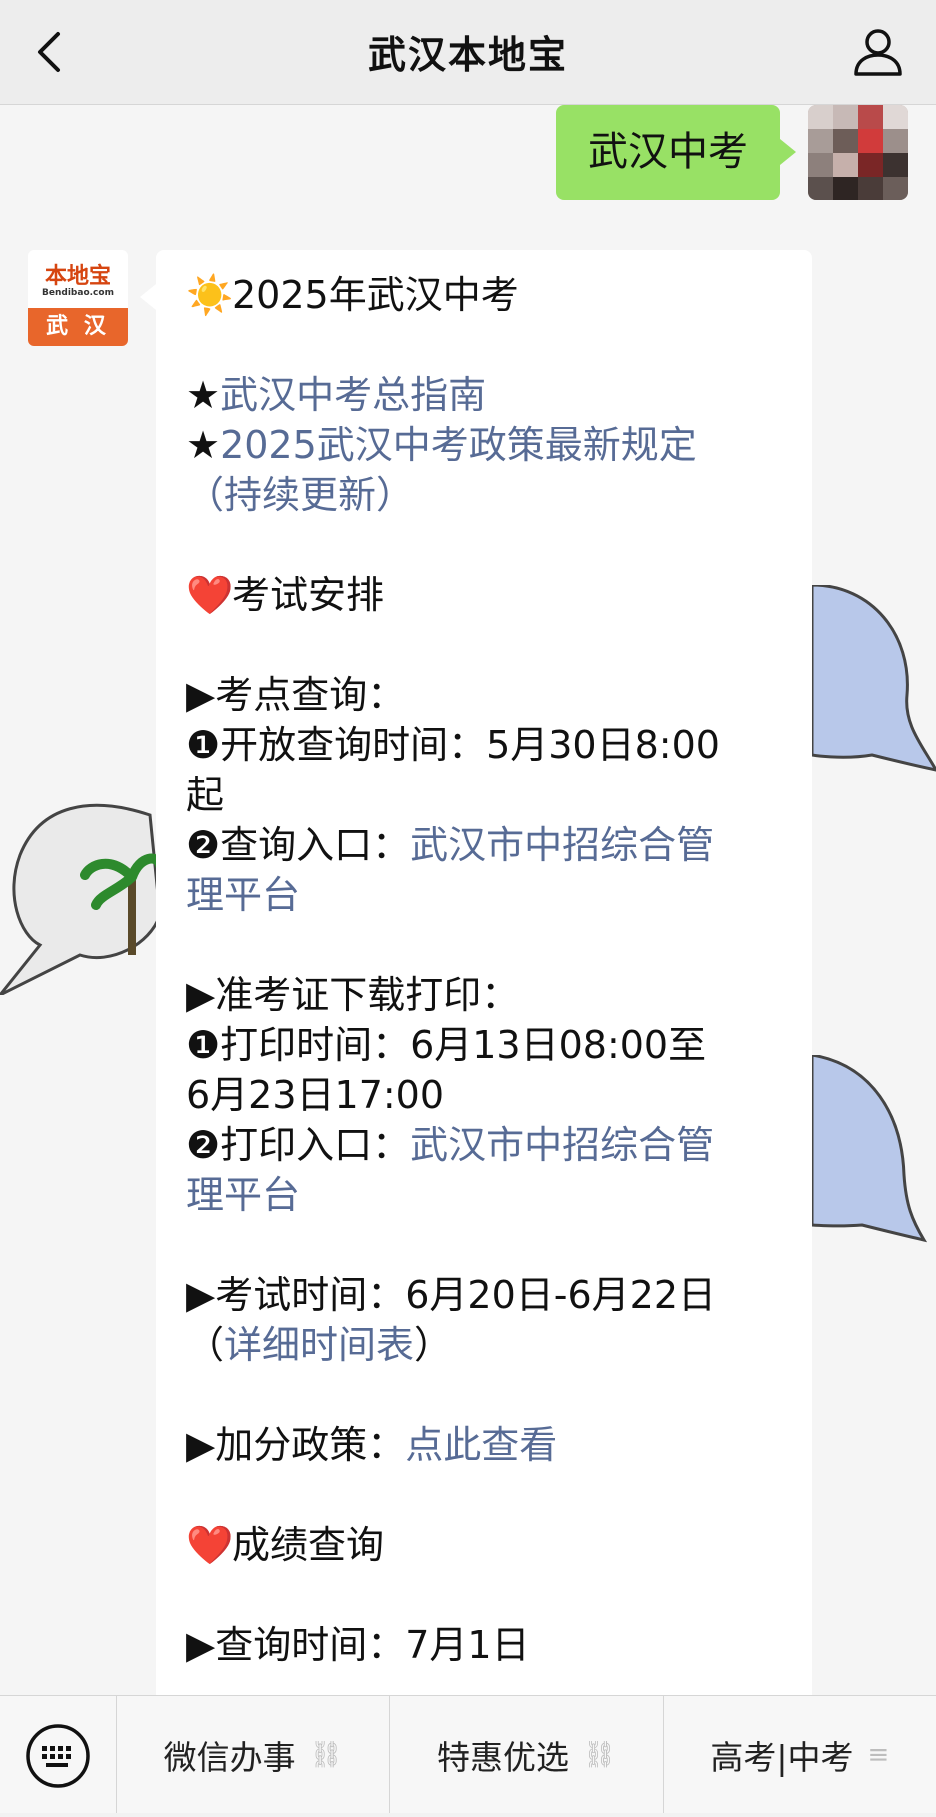 This screenshot has width=936, height=1817. I want to click on paren-close: ）, so click(433, 1345).